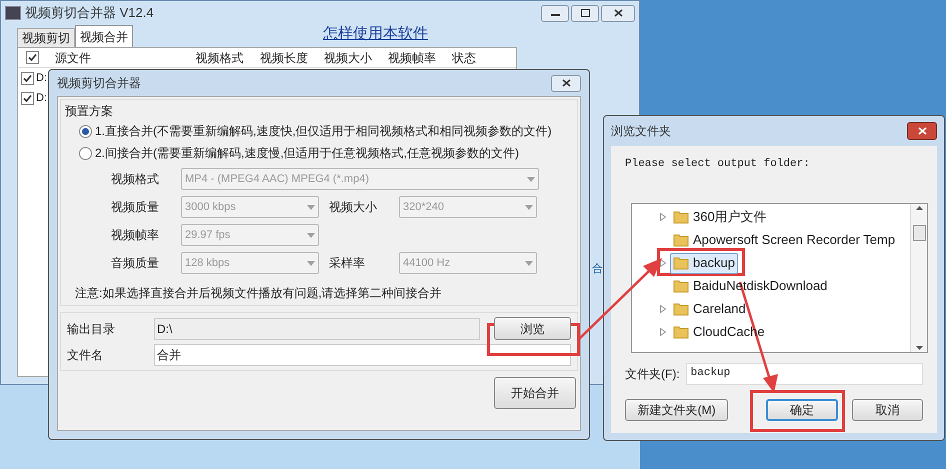  I want to click on folder-name-field: backup, so click(804, 373).